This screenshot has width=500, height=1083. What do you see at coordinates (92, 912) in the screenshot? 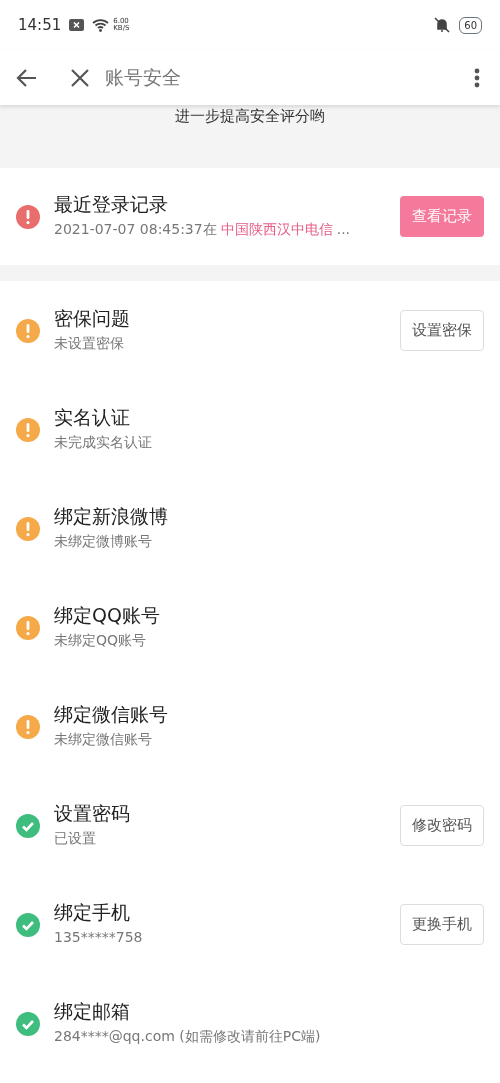
I see `item-title: 绑定手机` at bounding box center [92, 912].